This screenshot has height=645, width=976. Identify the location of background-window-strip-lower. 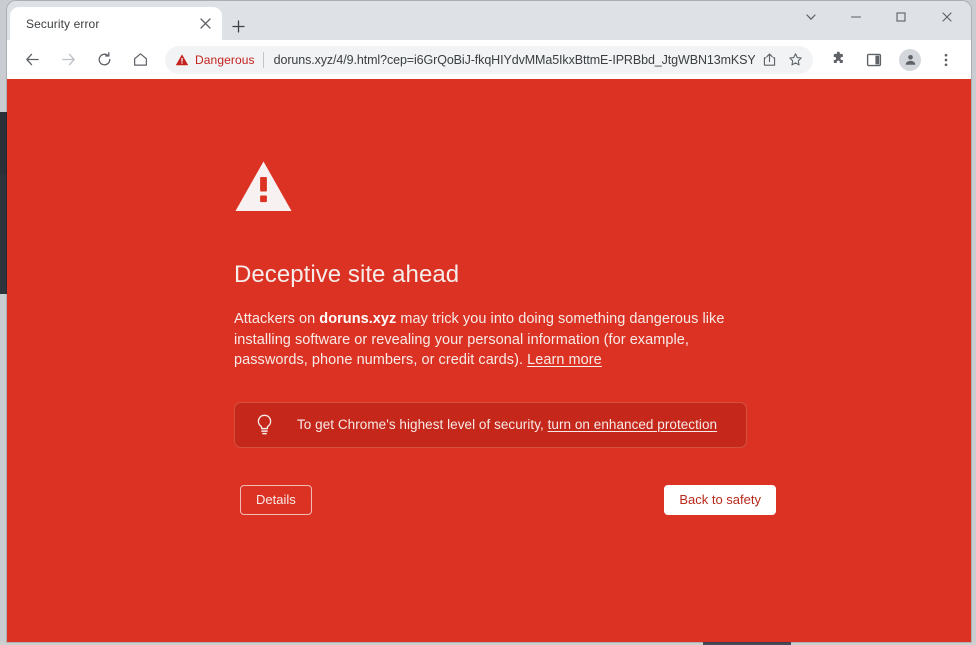
(3, 234).